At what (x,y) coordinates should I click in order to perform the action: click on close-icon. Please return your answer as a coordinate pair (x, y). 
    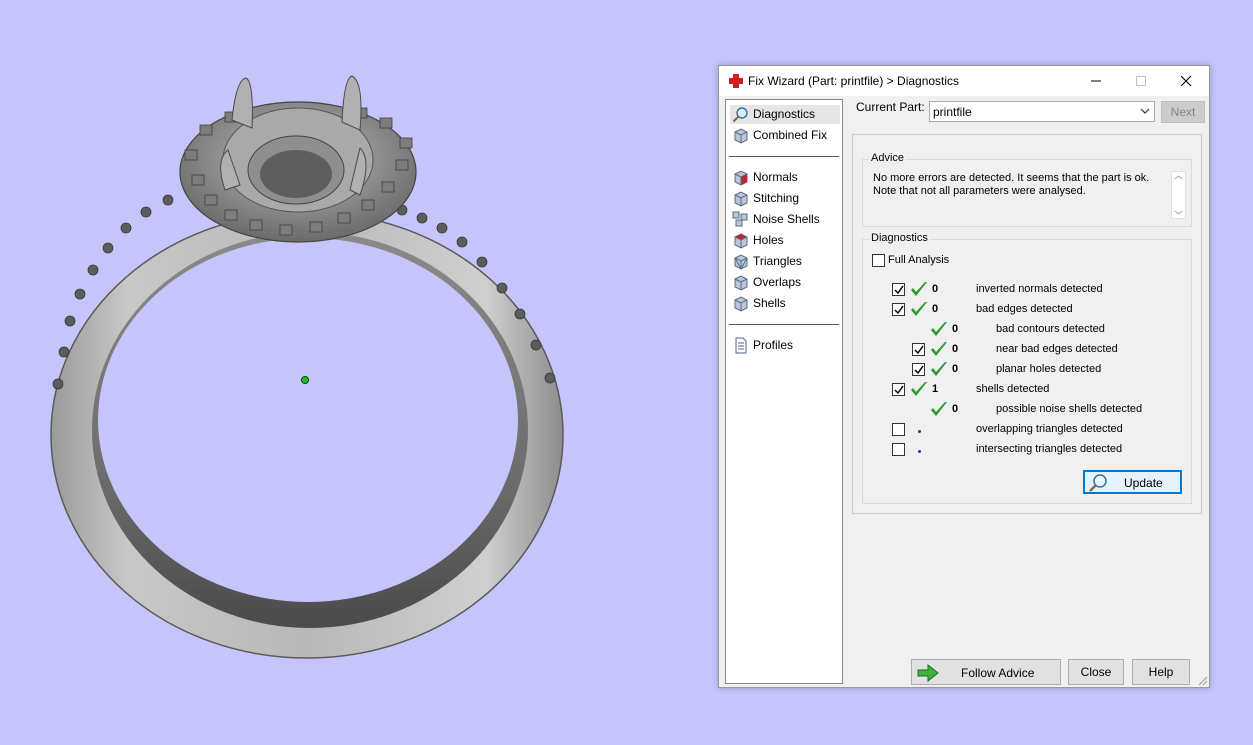
    Looking at the image, I should click on (1186, 81).